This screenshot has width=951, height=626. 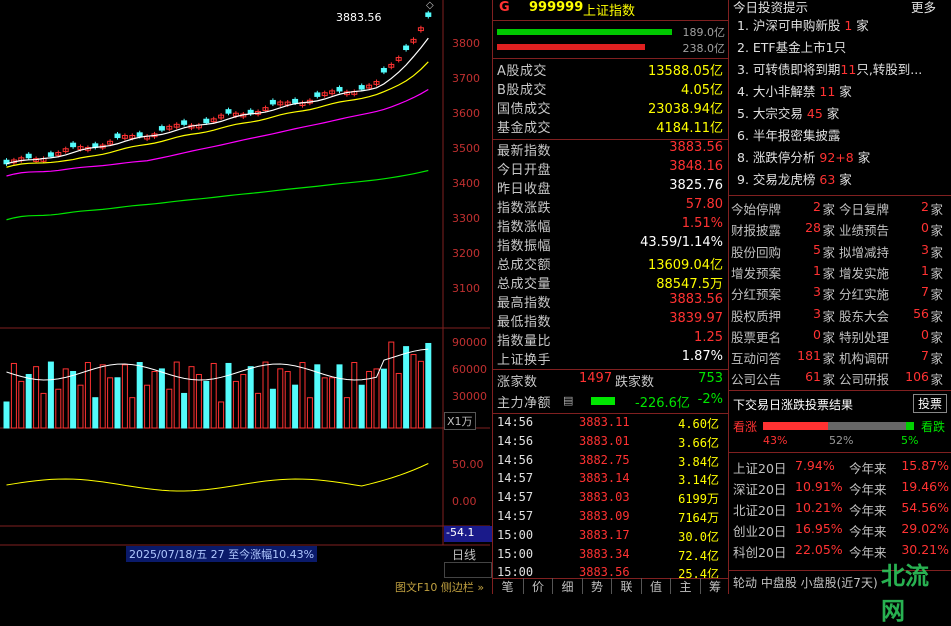 What do you see at coordinates (704, 48) in the screenshot?
I see `sell-bar-value: 238.0亿` at bounding box center [704, 48].